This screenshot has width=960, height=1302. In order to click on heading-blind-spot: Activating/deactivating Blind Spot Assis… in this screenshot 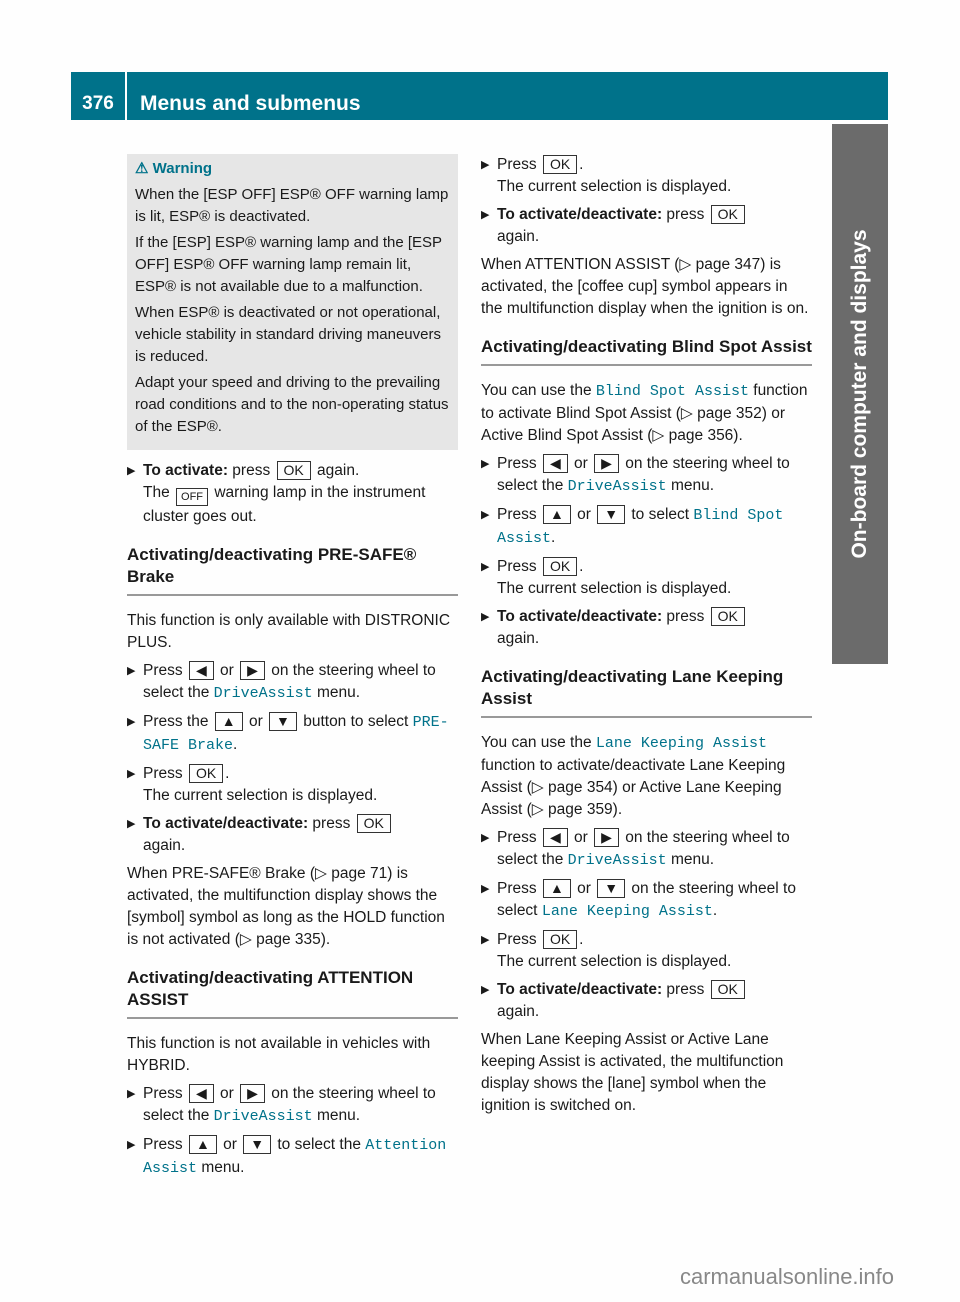, I will do `click(646, 351)`.